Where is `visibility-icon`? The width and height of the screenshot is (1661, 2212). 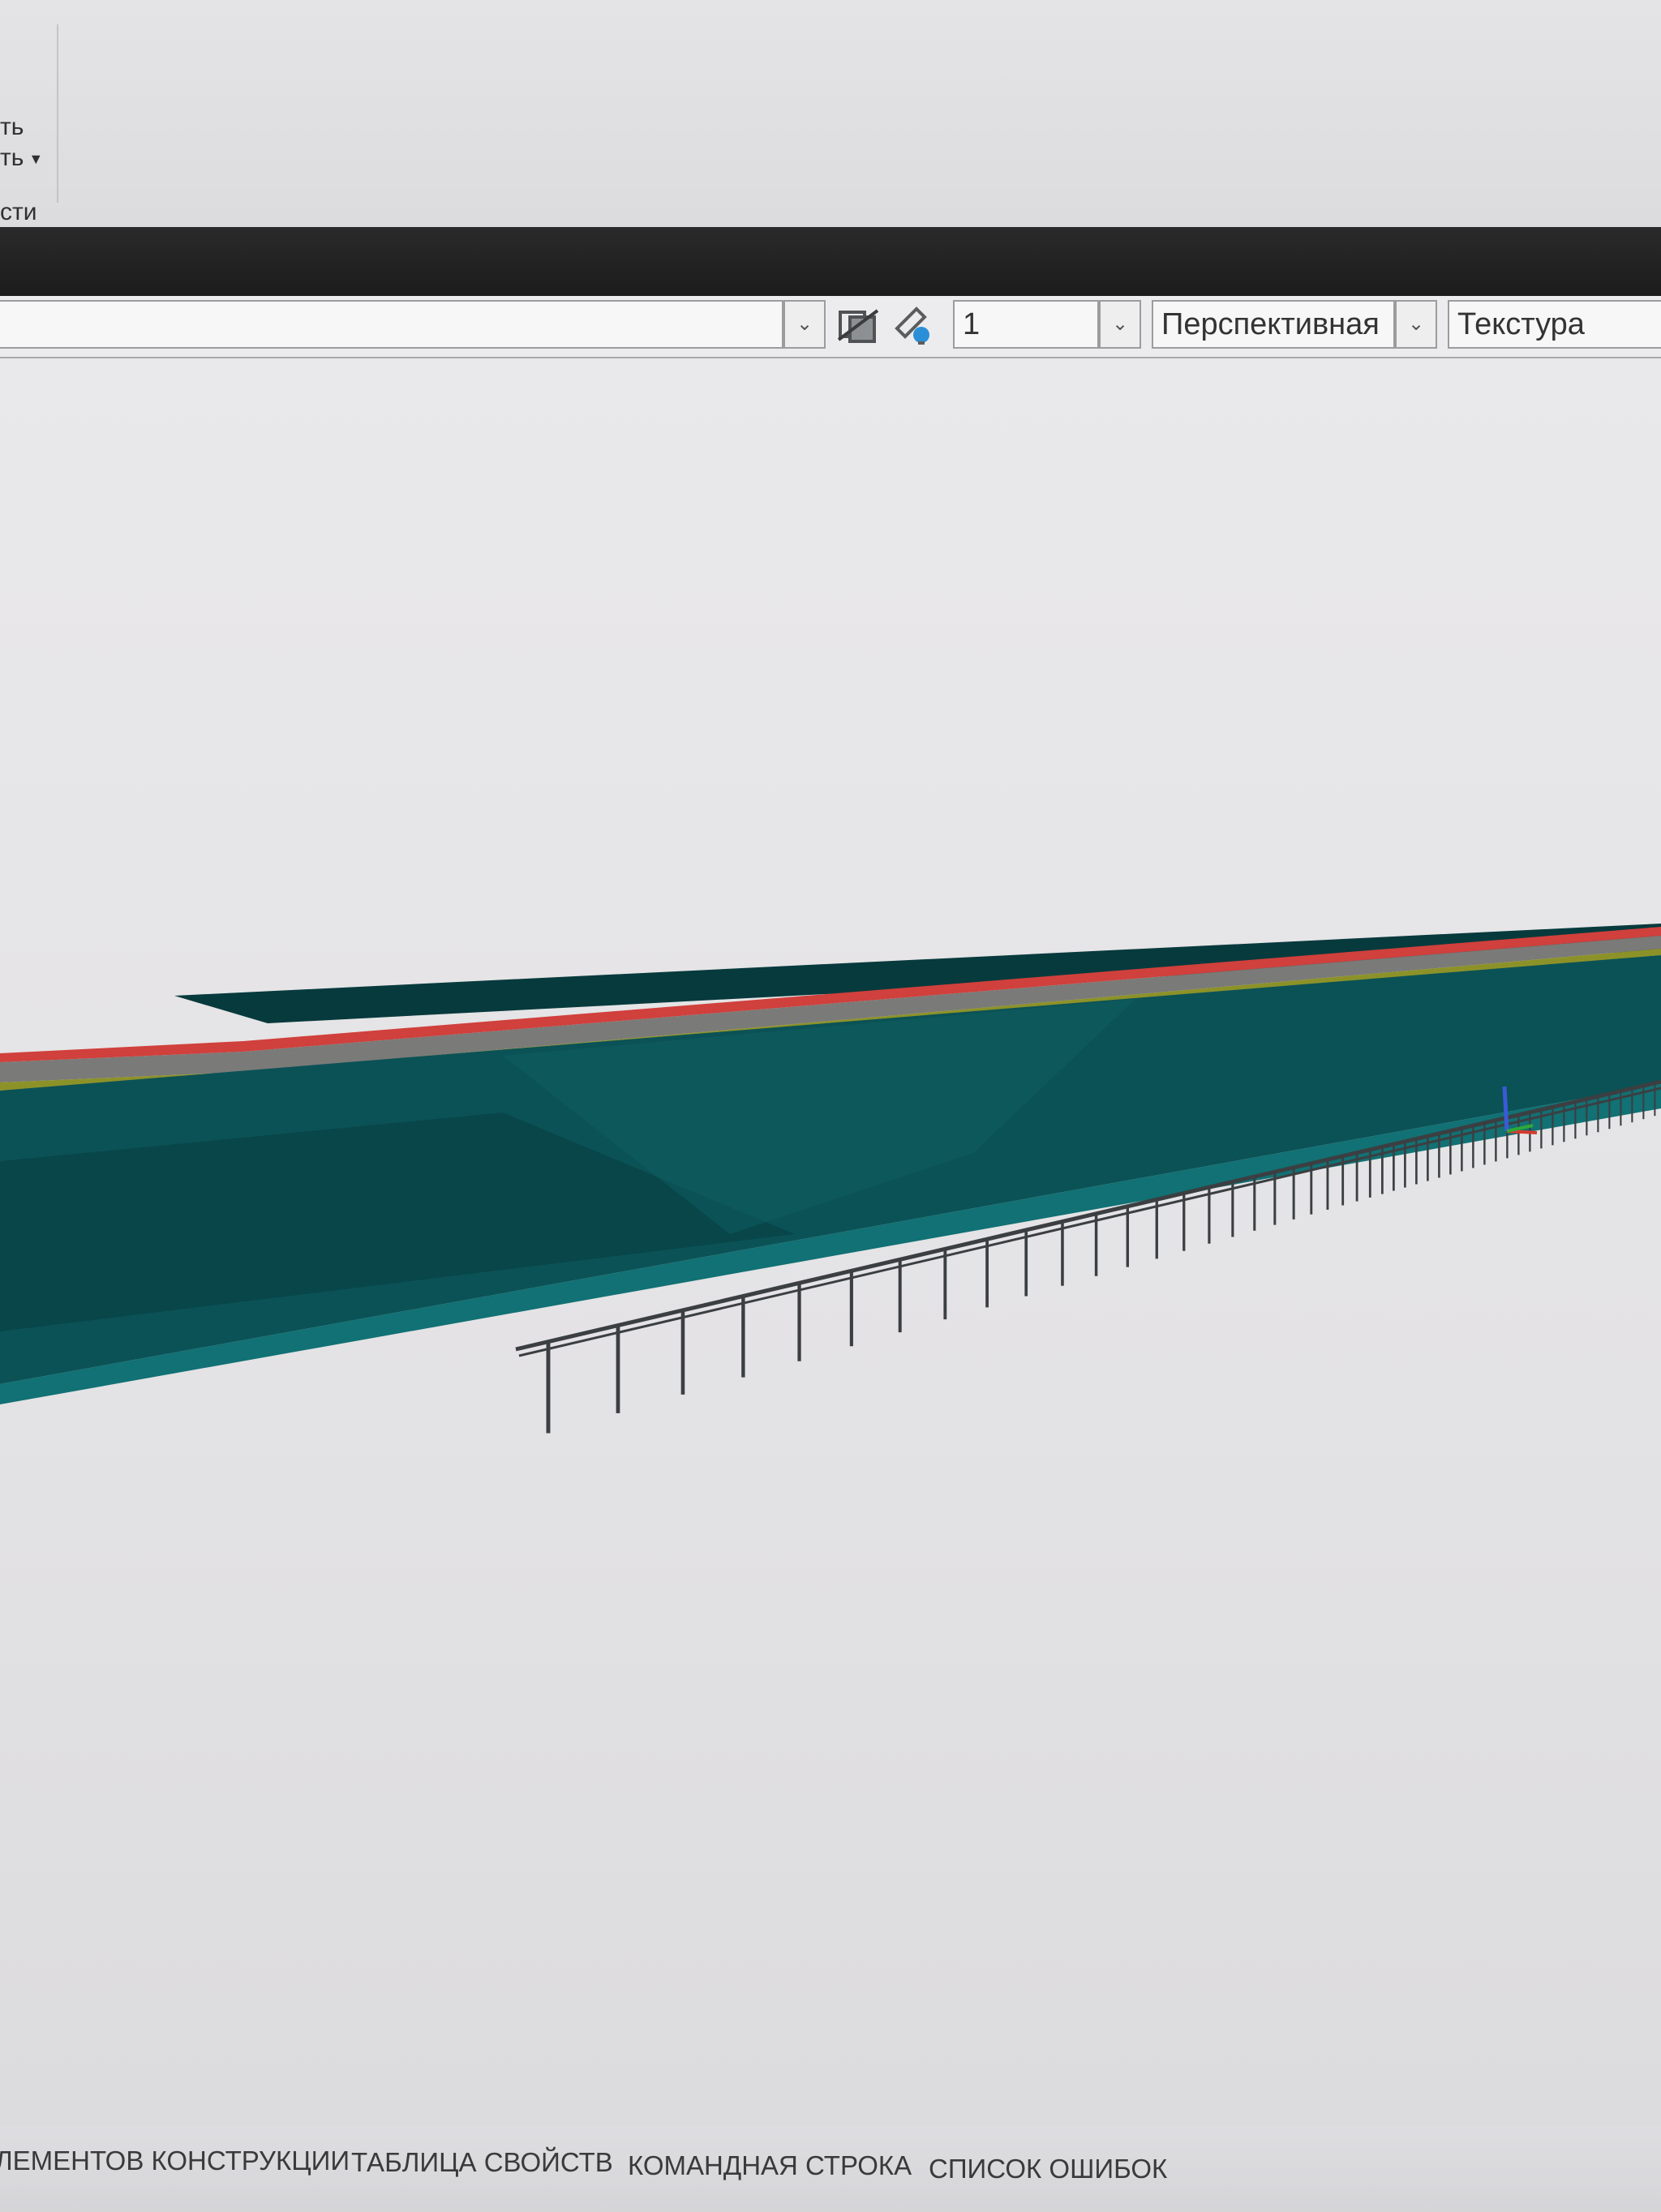 visibility-icon is located at coordinates (859, 326).